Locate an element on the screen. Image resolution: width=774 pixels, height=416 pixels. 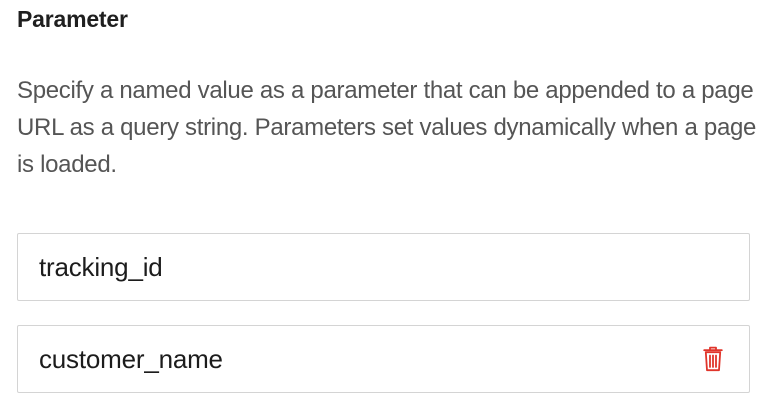
trash-icon is located at coordinates (713, 359).